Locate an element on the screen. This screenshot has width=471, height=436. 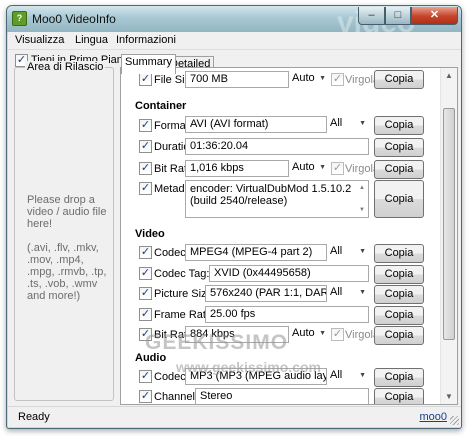
audio-codec-copy-button: Copia is located at coordinates (399, 377).